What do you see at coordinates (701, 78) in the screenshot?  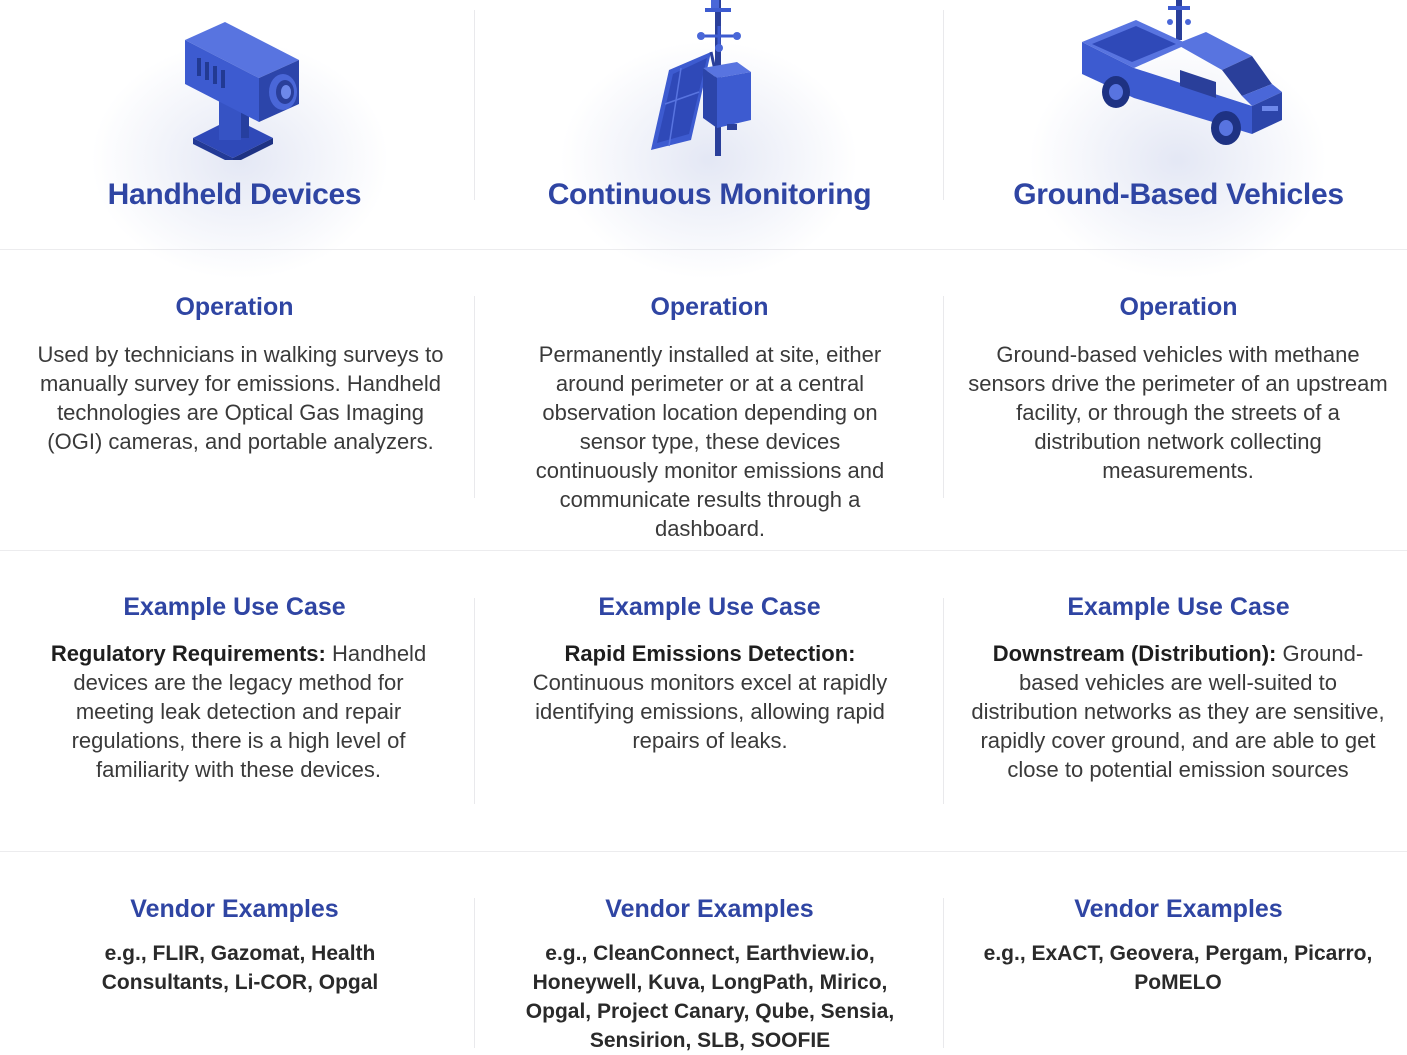 I see `monitoring-station-icon` at bounding box center [701, 78].